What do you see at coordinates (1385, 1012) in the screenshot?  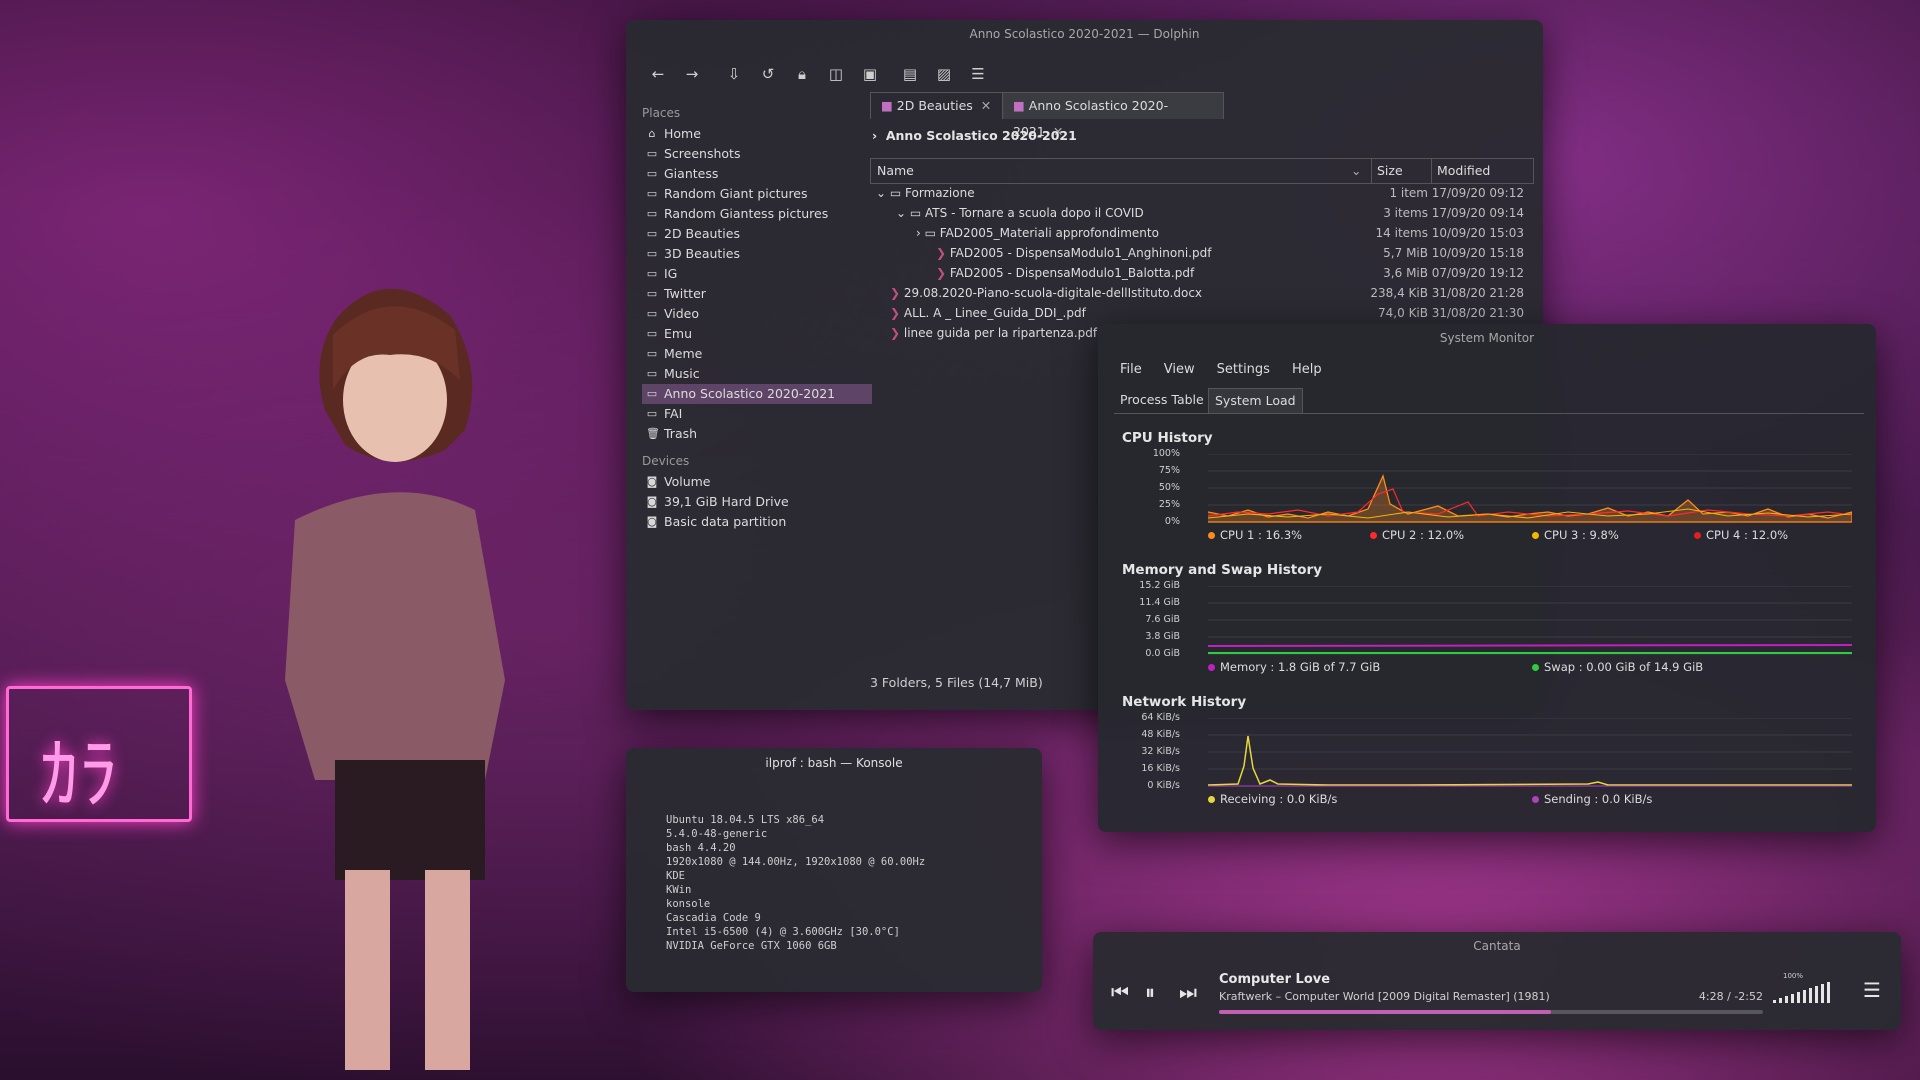 I see `seek-bar-fill` at bounding box center [1385, 1012].